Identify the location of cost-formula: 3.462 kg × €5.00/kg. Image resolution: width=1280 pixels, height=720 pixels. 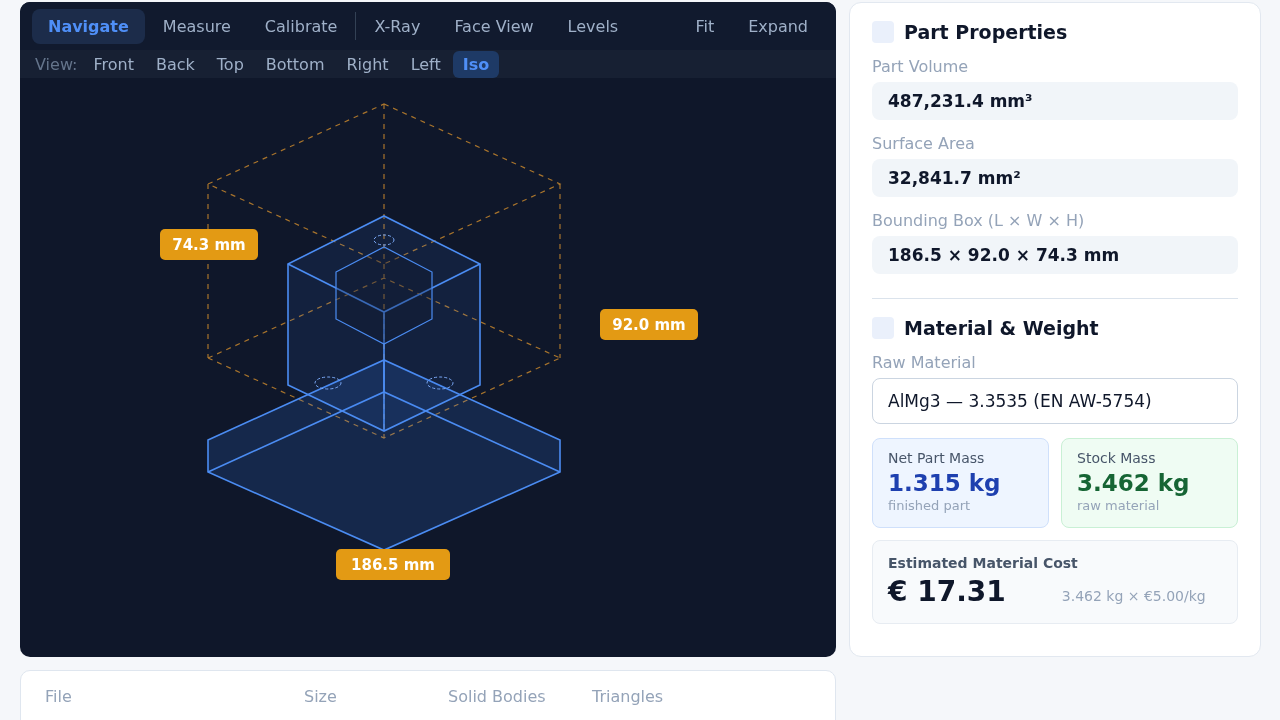
(1133, 596).